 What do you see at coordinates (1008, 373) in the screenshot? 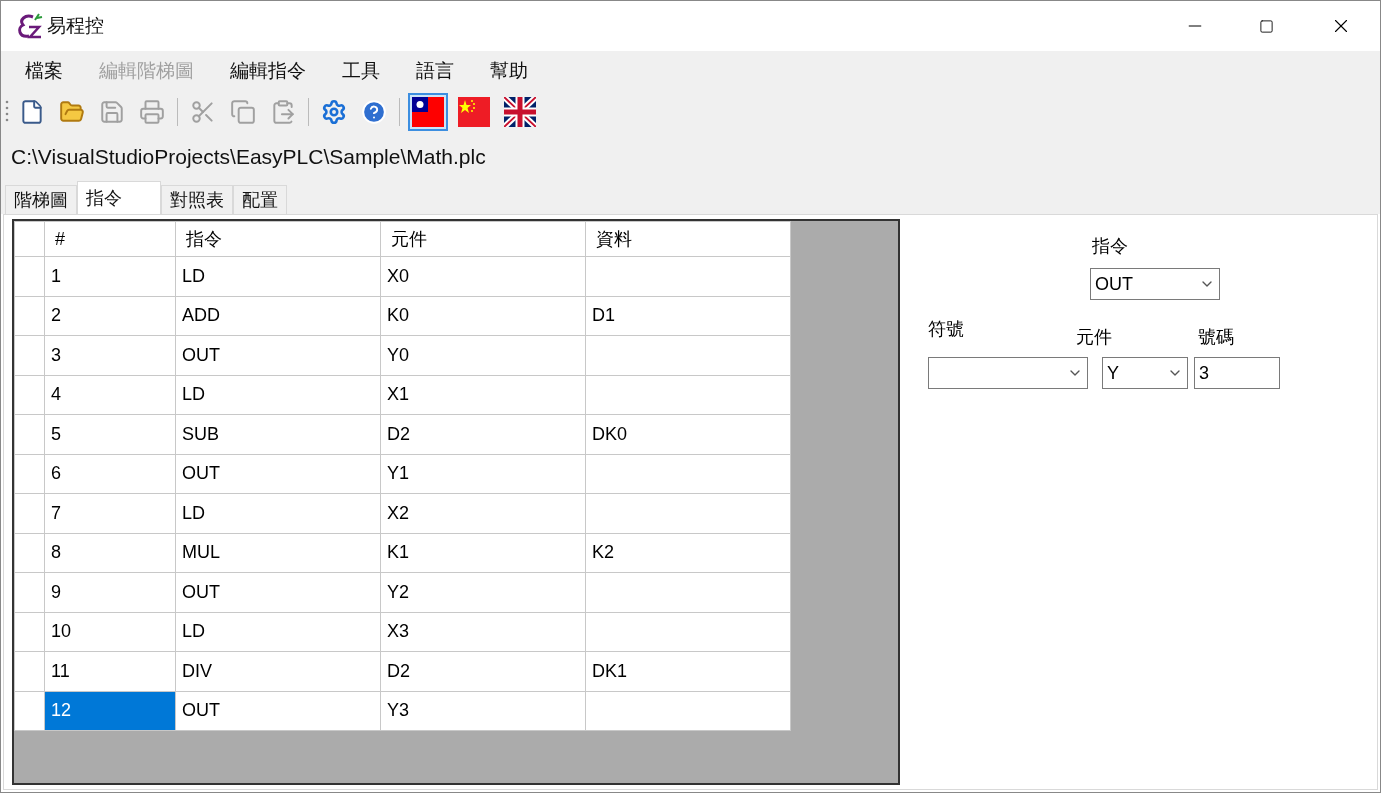
I see `dropdown` at bounding box center [1008, 373].